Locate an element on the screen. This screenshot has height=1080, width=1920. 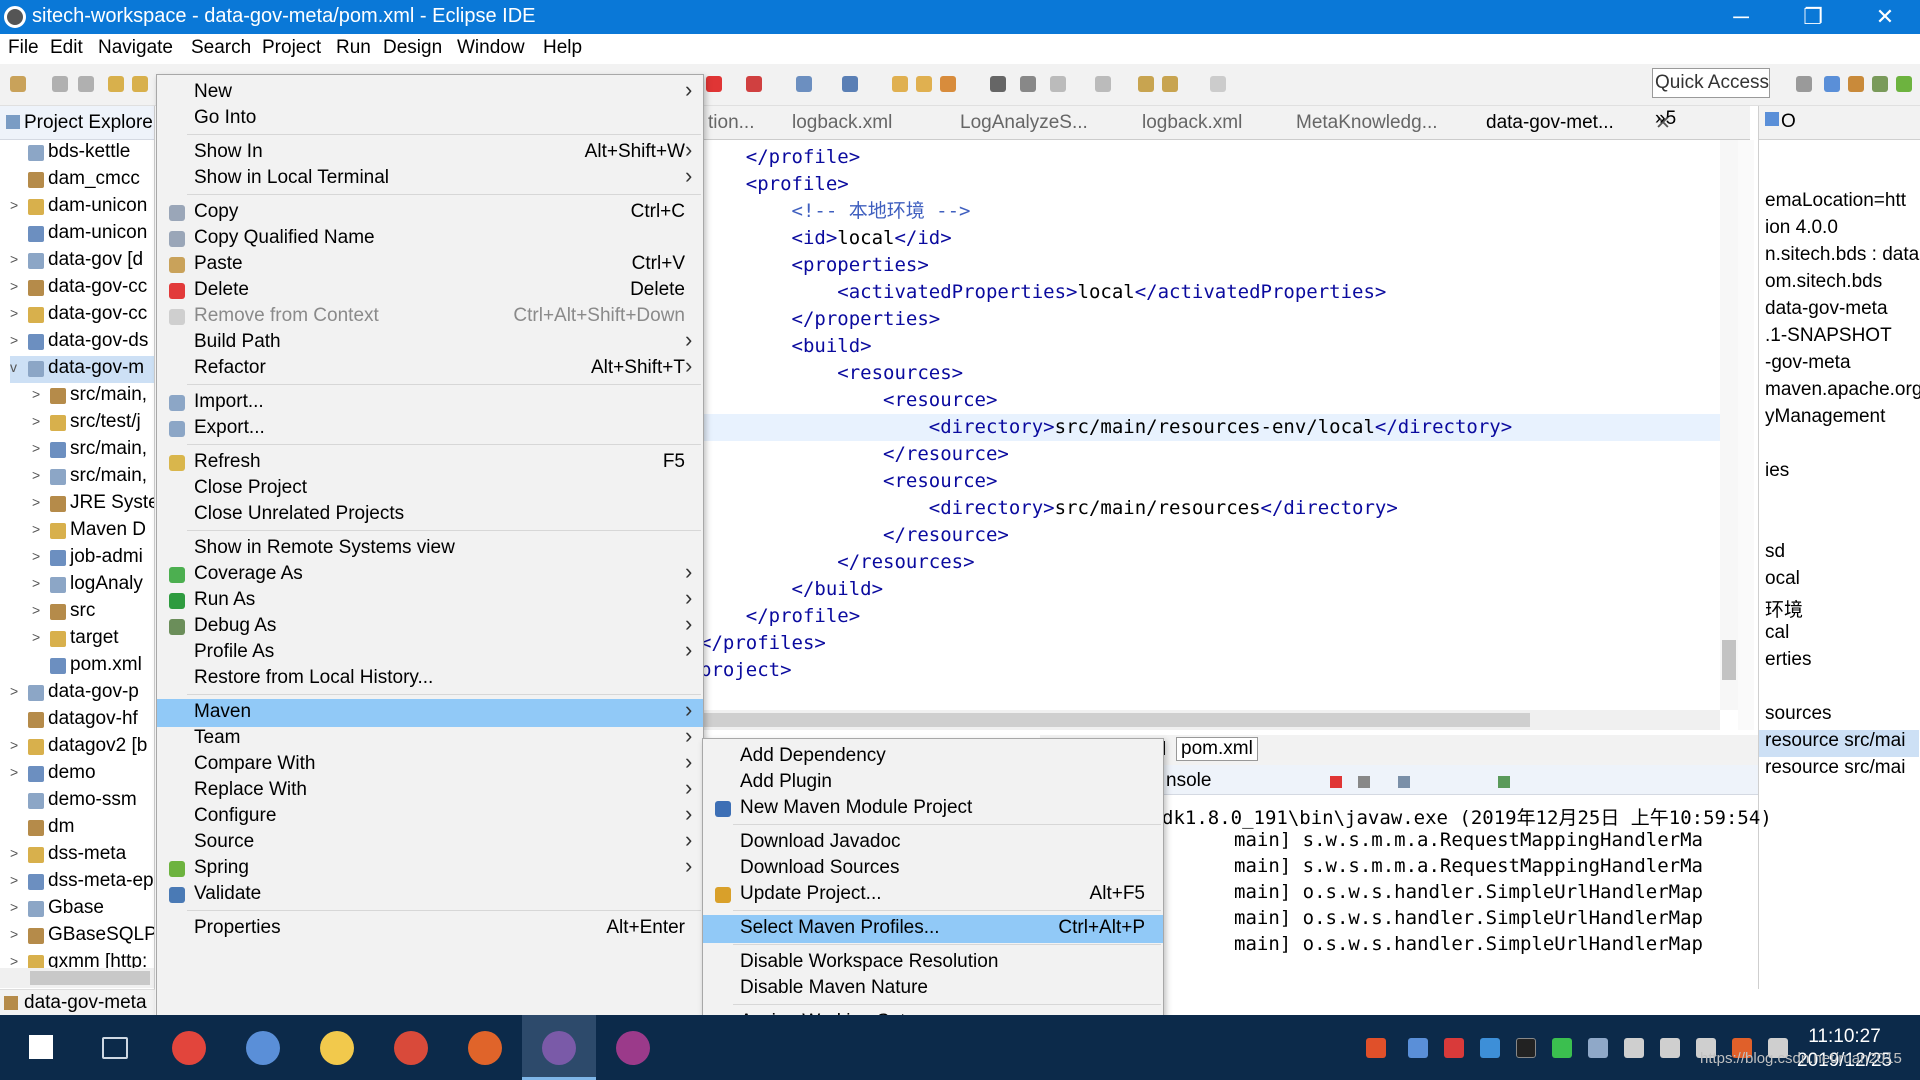
tray-shield-icon is located at coordinates (1418, 1048).